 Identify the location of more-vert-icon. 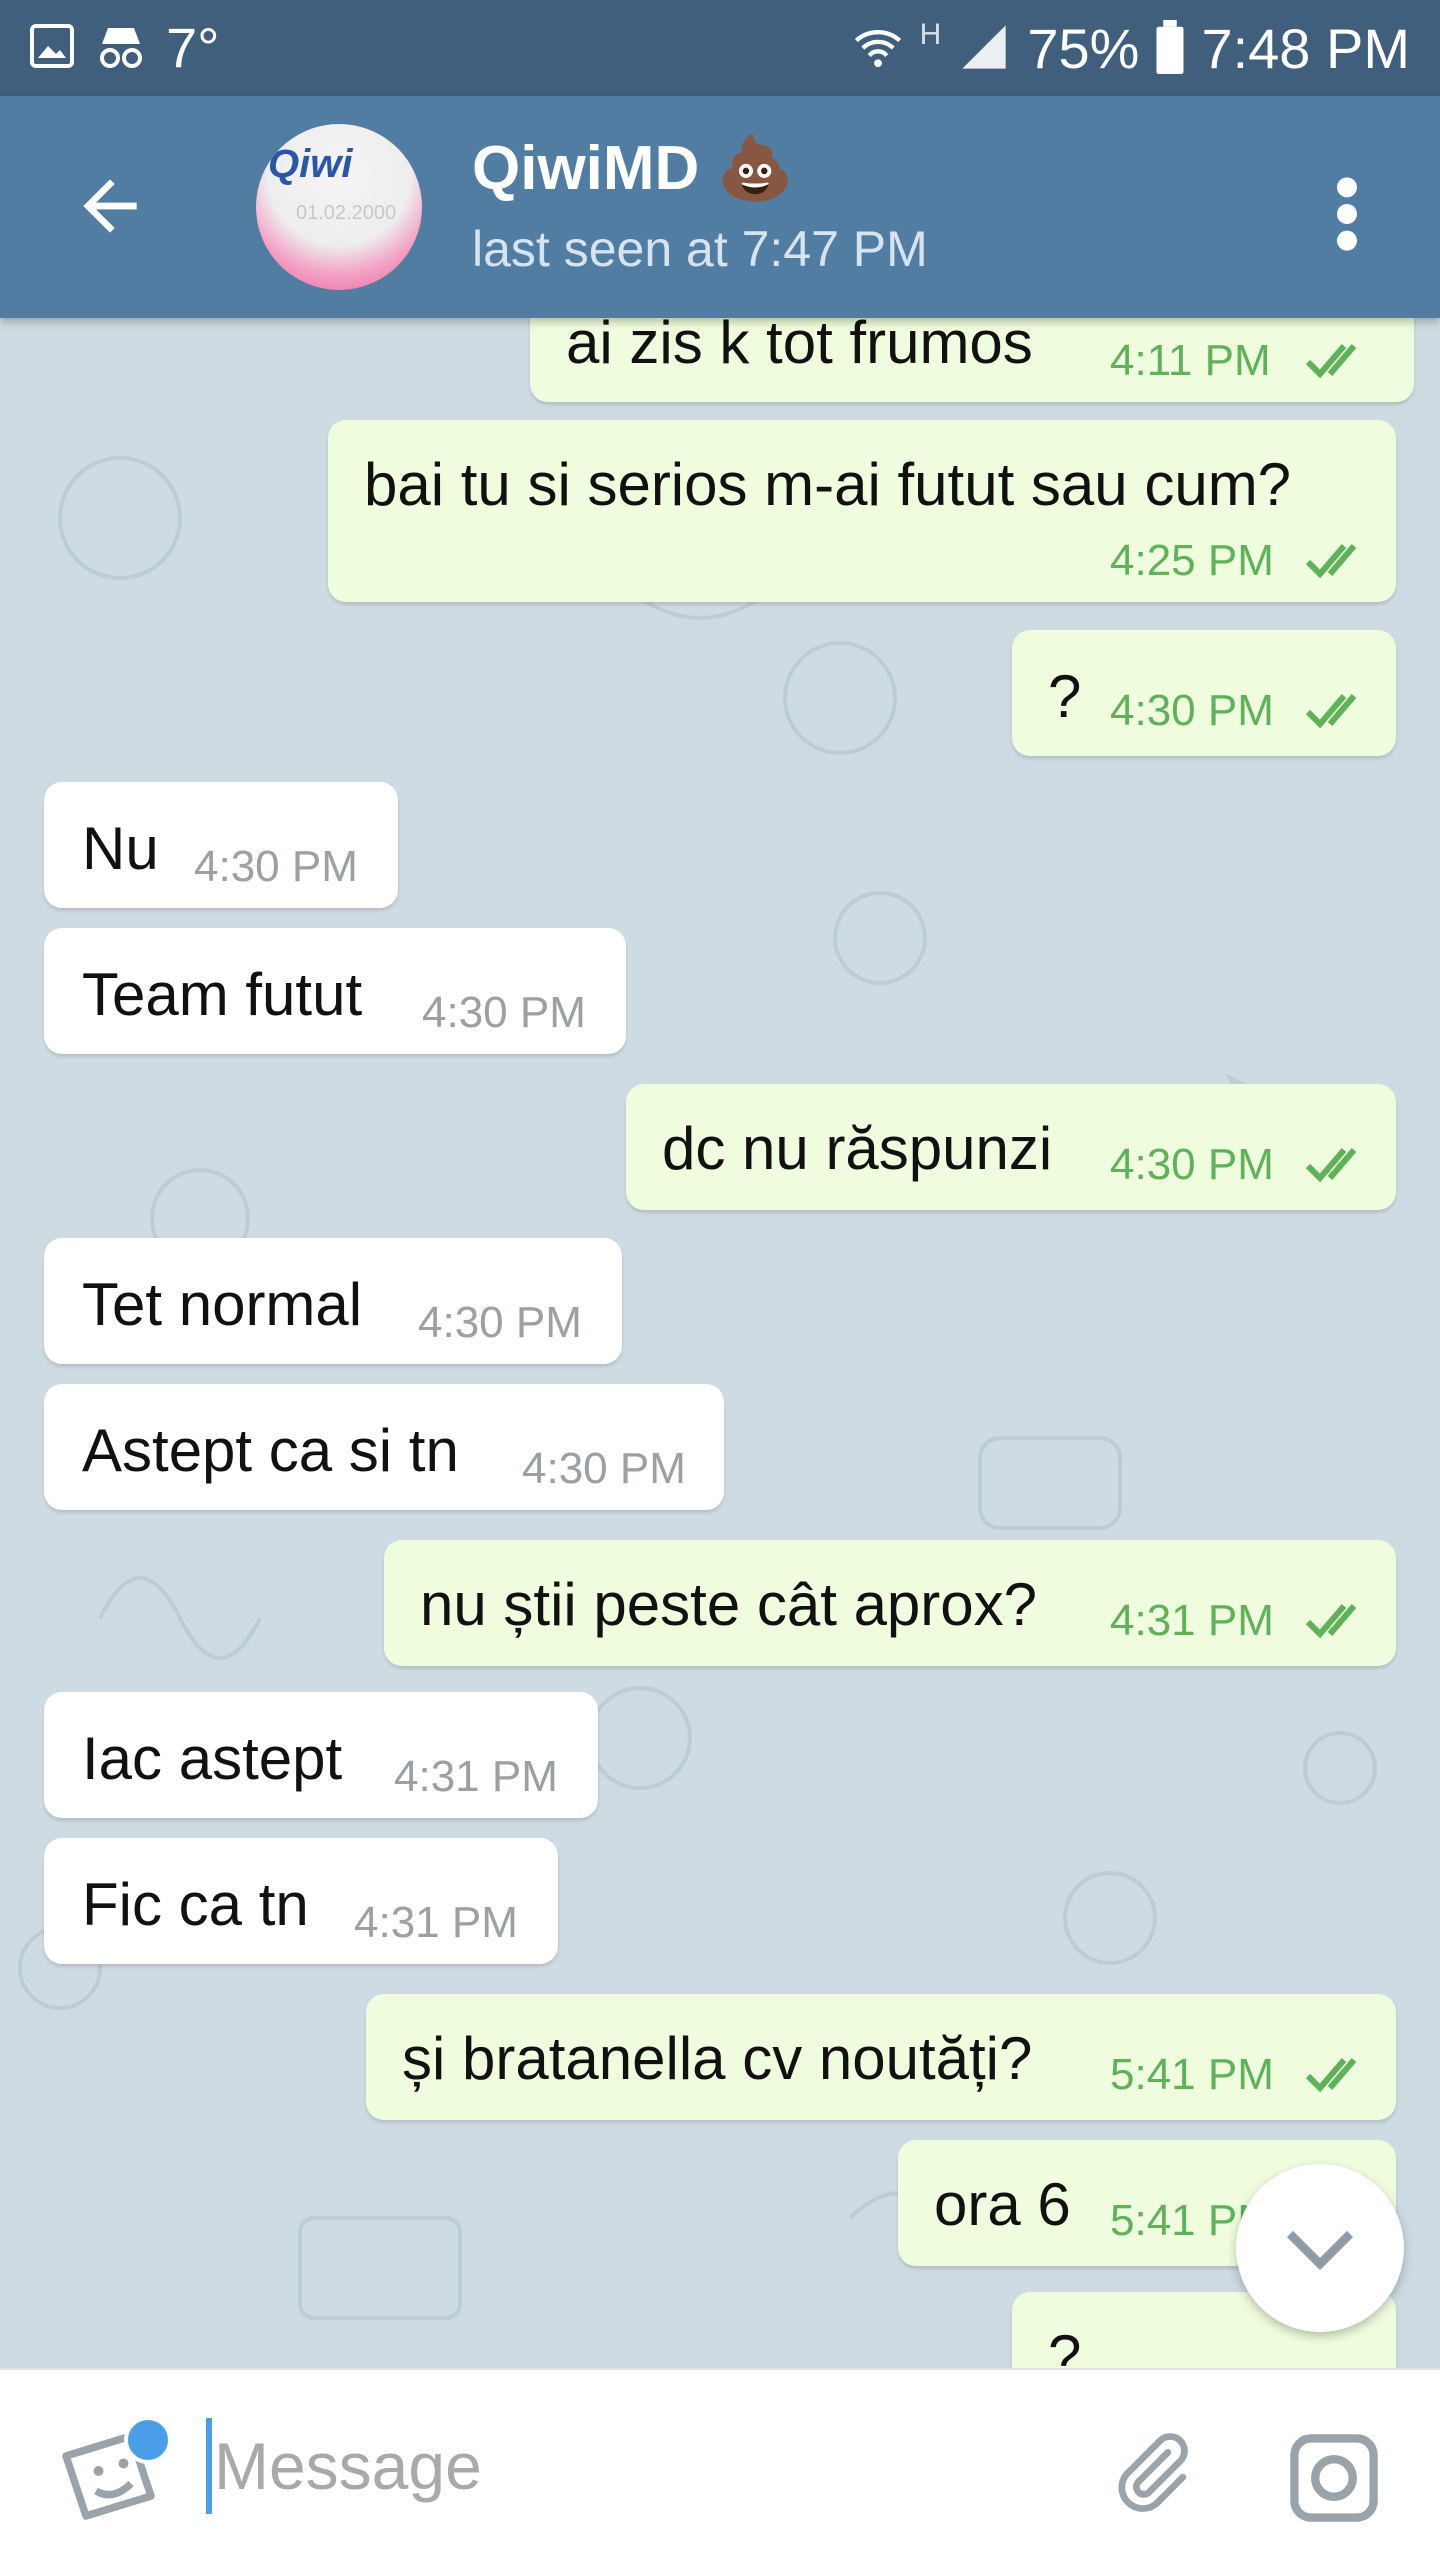
(1347, 214).